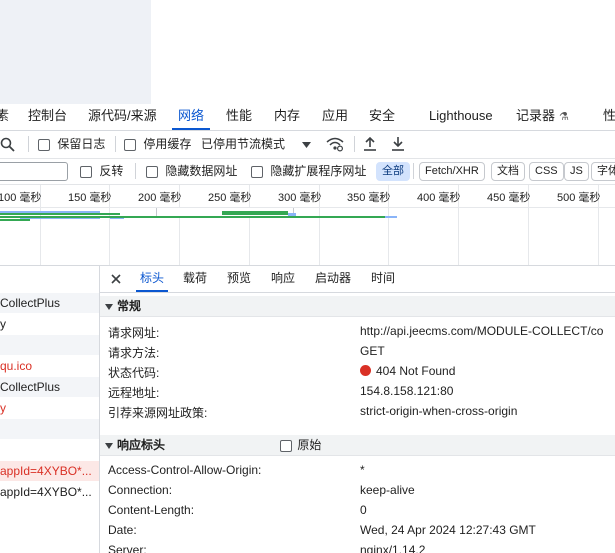 This screenshot has height=553, width=615. What do you see at coordinates (122, 117) in the screenshot?
I see `tab-sources: 源代码/来源` at bounding box center [122, 117].